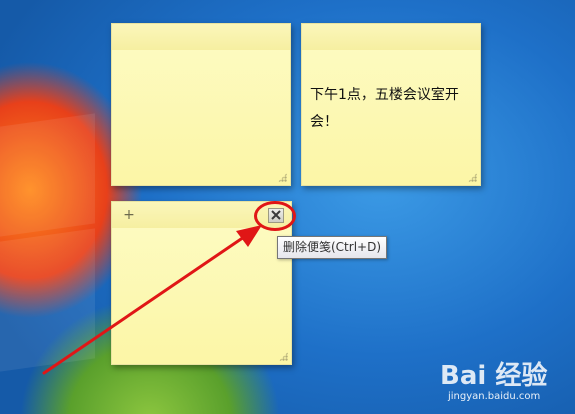 The image size is (575, 414). I want to click on watermark-logo: Bai 经验, so click(494, 376).